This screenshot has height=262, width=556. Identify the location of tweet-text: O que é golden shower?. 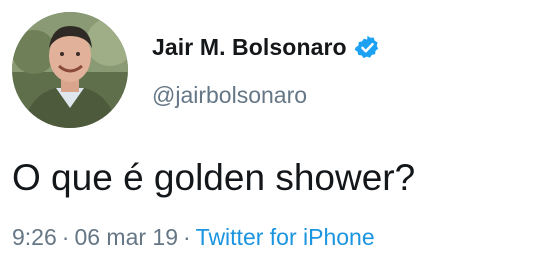
(214, 177).